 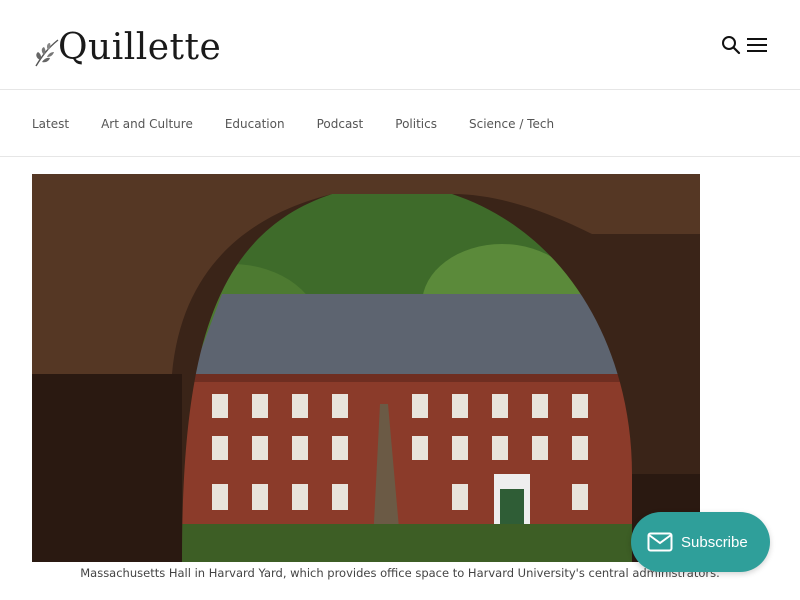 I want to click on subscribe-button: Subscribe, so click(x=700, y=542).